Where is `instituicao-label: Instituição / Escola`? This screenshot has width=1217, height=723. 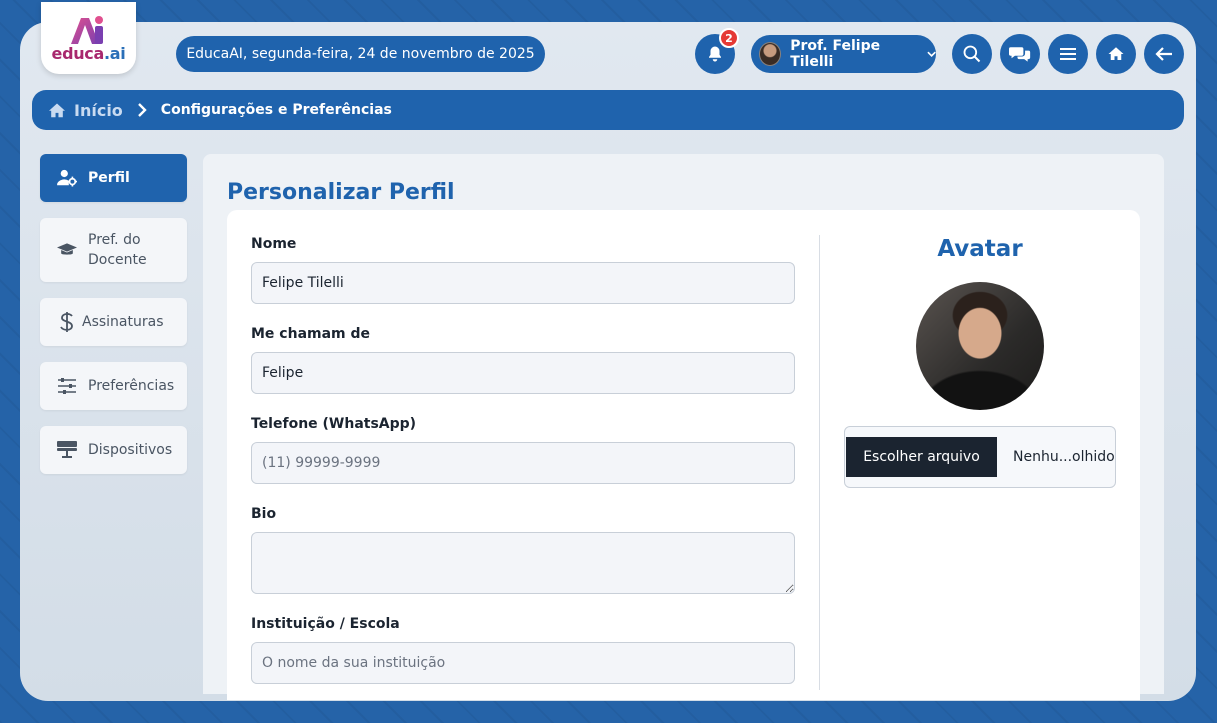
instituicao-label: Instituição / Escola is located at coordinates (325, 624).